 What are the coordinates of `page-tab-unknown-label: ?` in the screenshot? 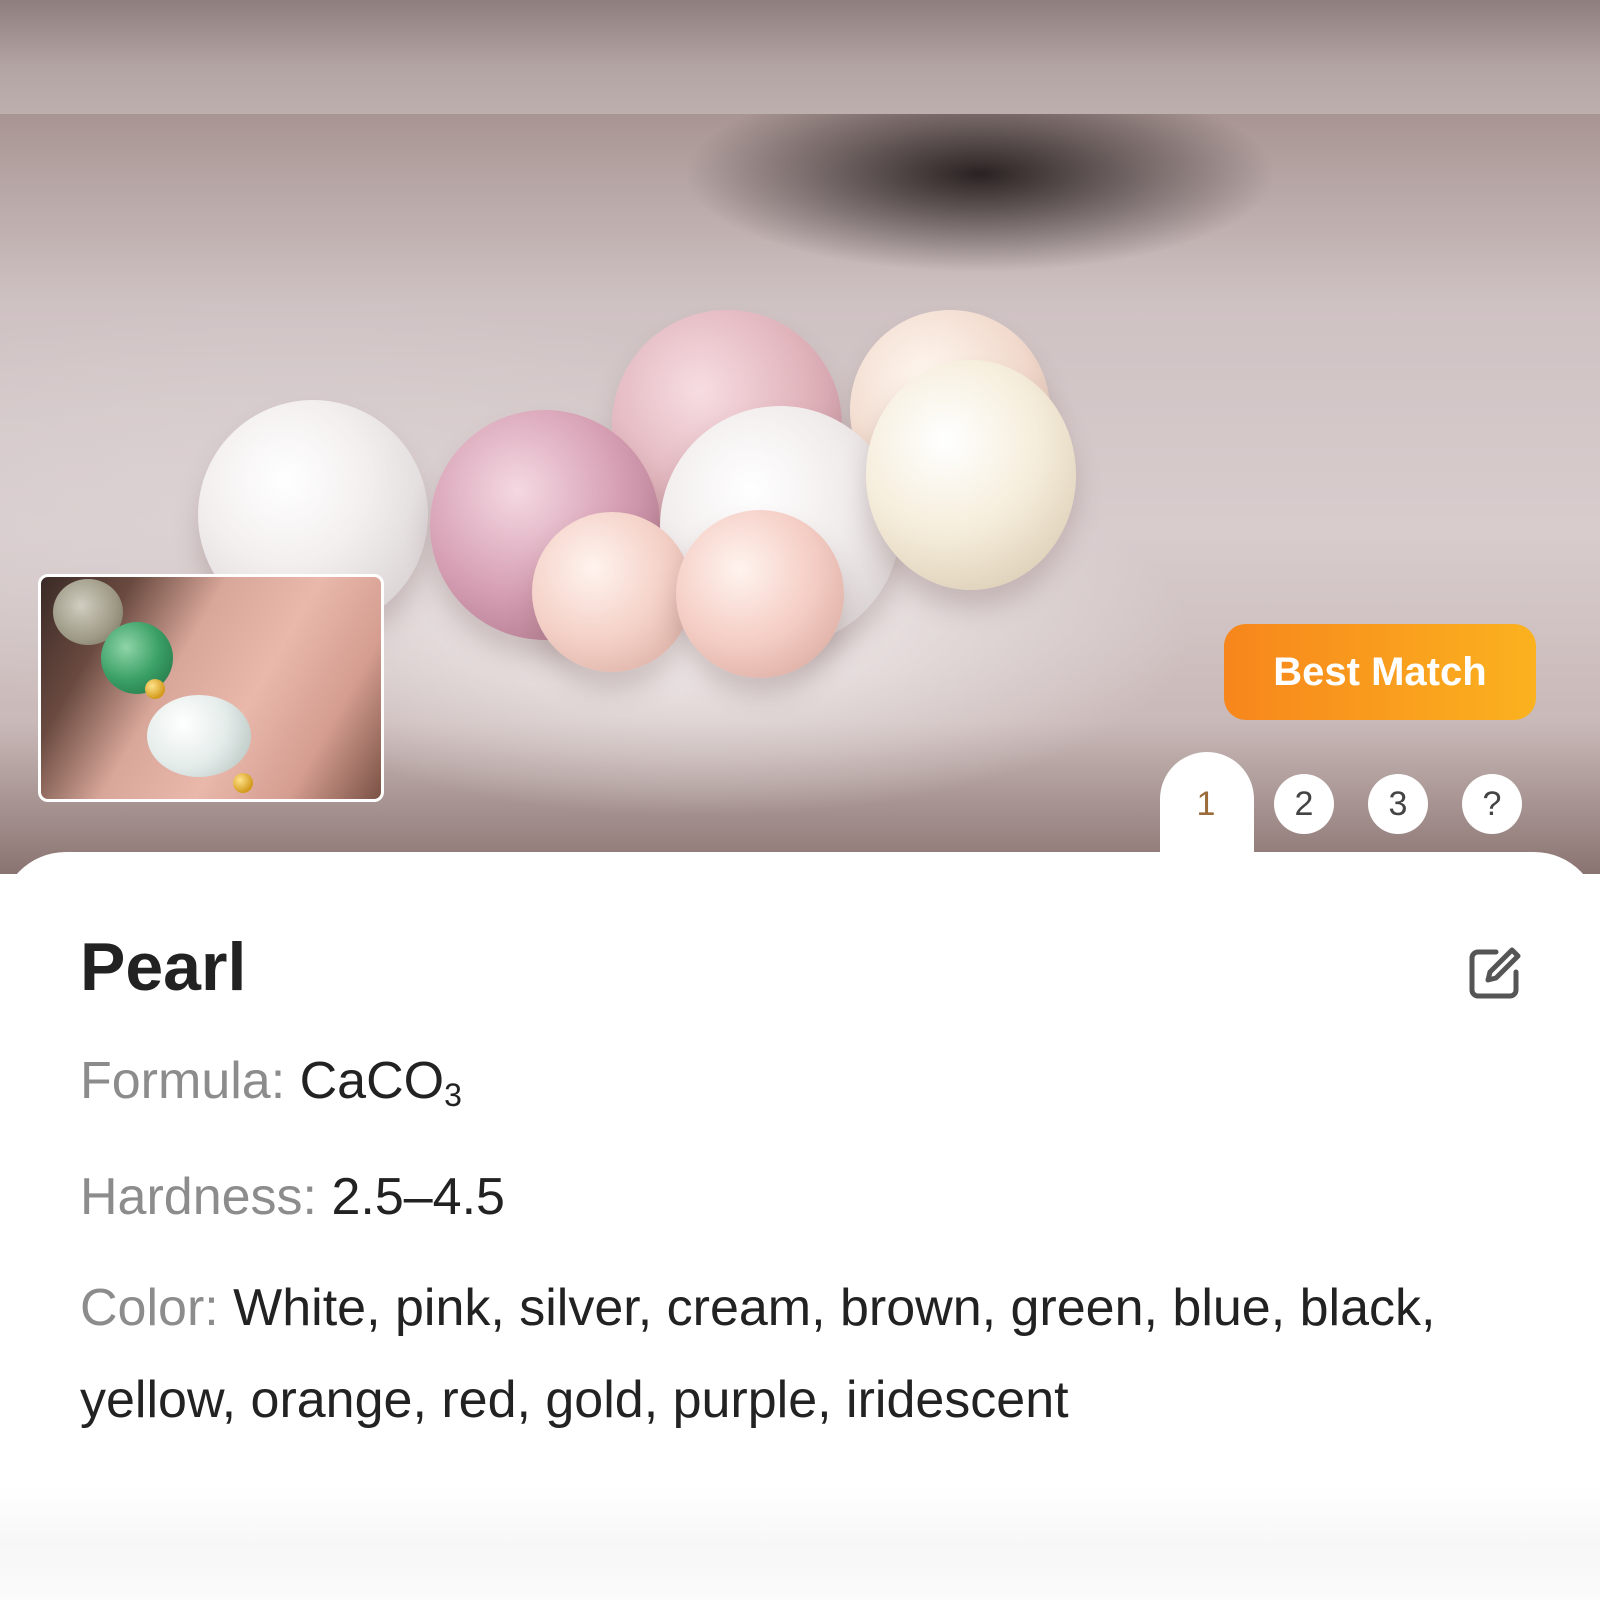 It's located at (1492, 803).